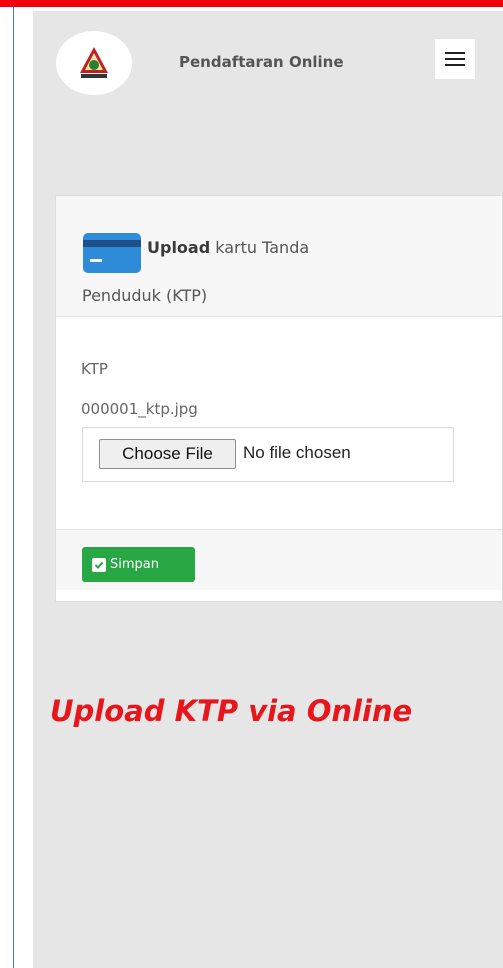  I want to click on save-label: Simpan, so click(134, 564).